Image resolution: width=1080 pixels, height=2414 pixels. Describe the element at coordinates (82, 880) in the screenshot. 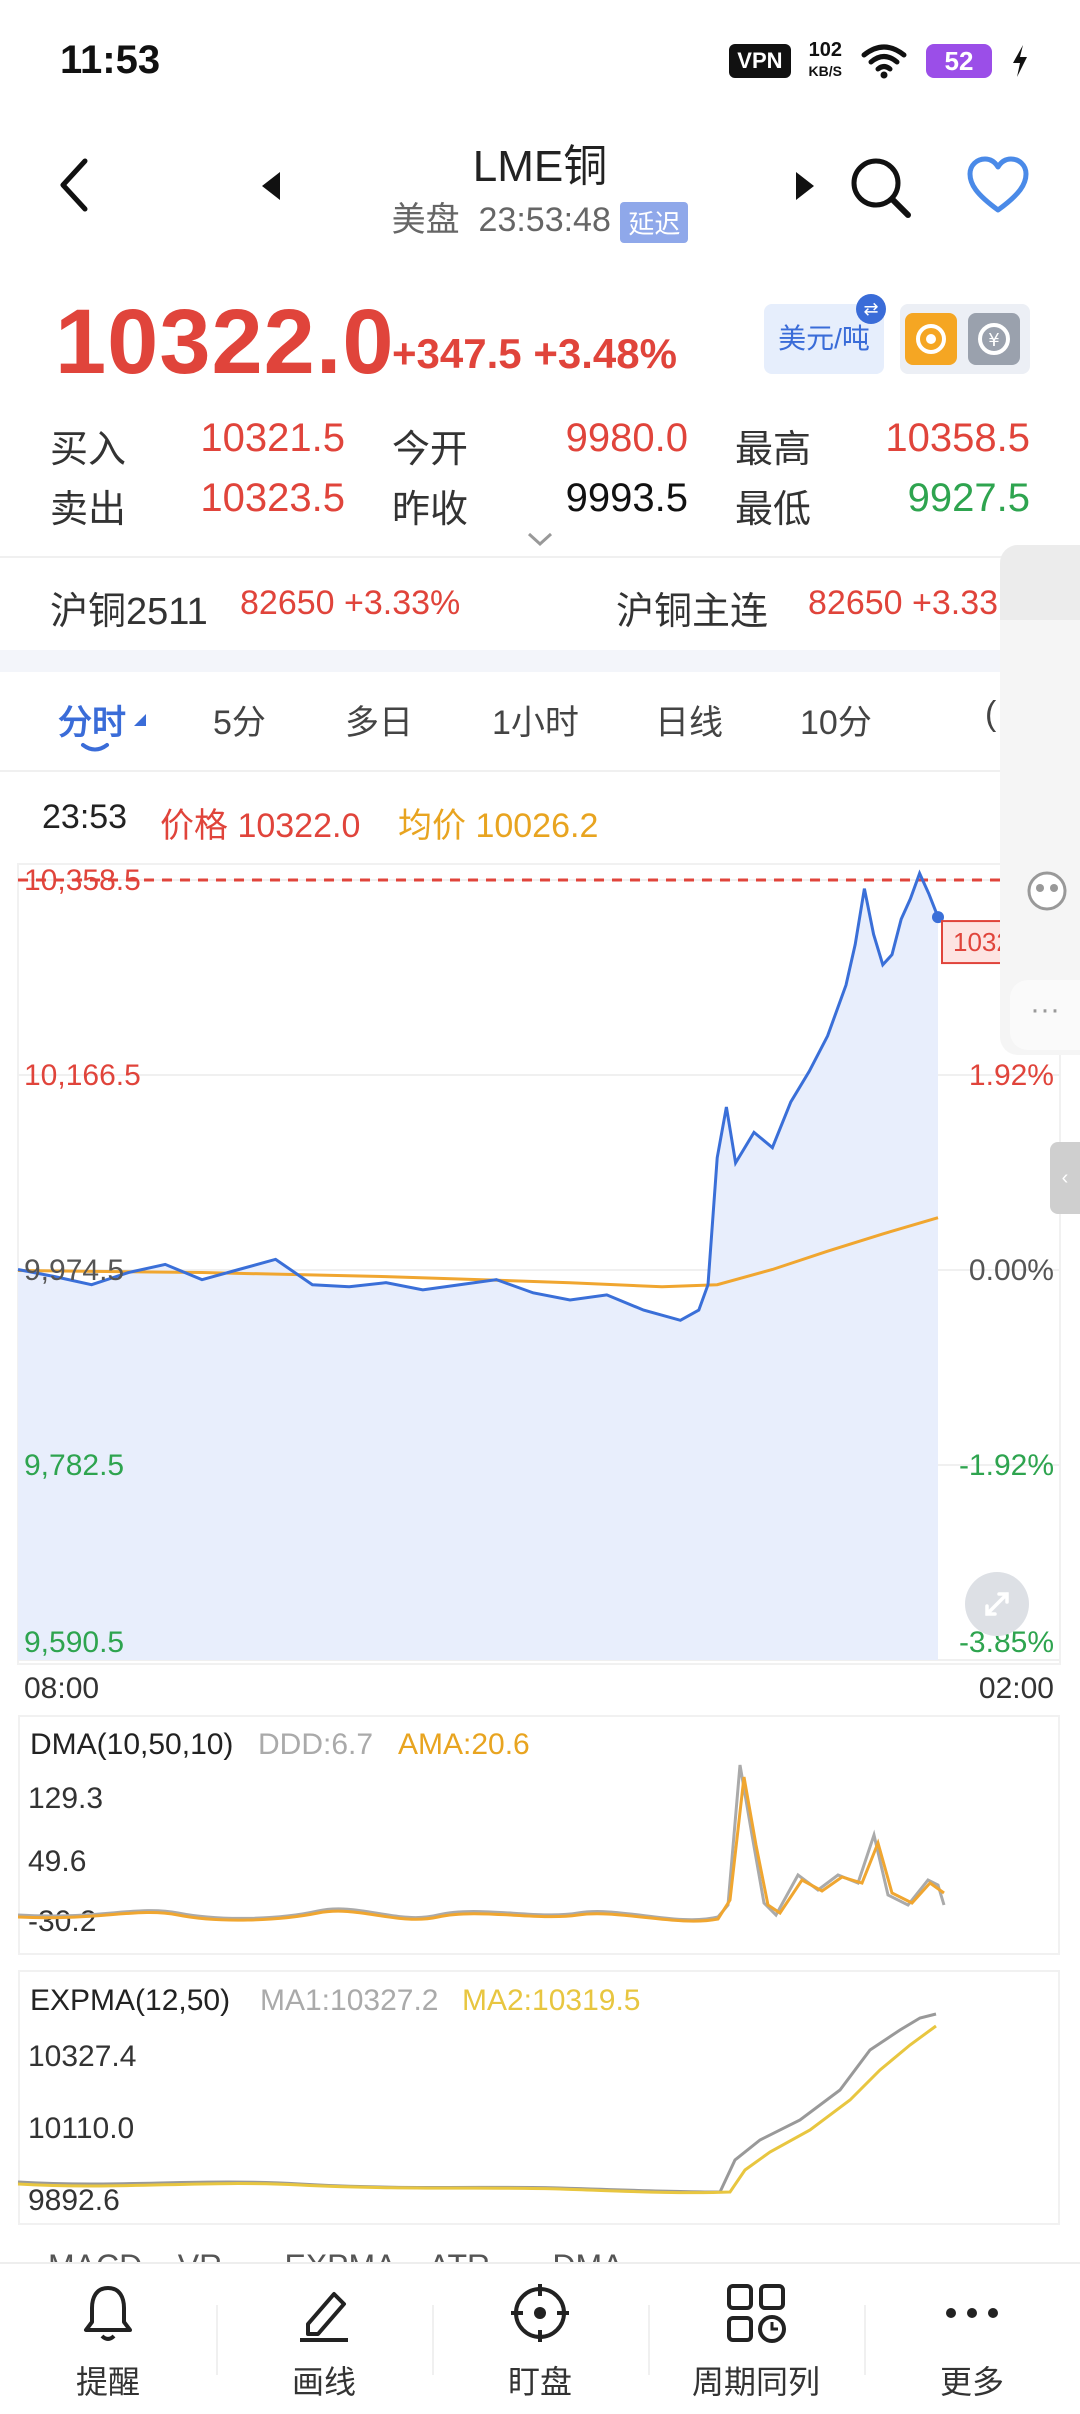

I see `y-axis-left-label: 10,358.5` at that location.